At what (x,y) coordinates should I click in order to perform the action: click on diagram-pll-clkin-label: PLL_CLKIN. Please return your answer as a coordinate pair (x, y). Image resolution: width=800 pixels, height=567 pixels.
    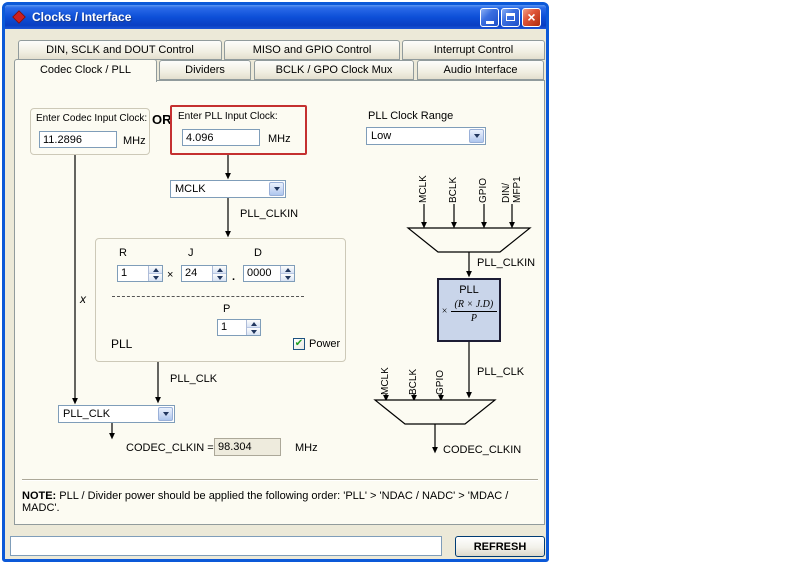
    Looking at the image, I should click on (506, 263).